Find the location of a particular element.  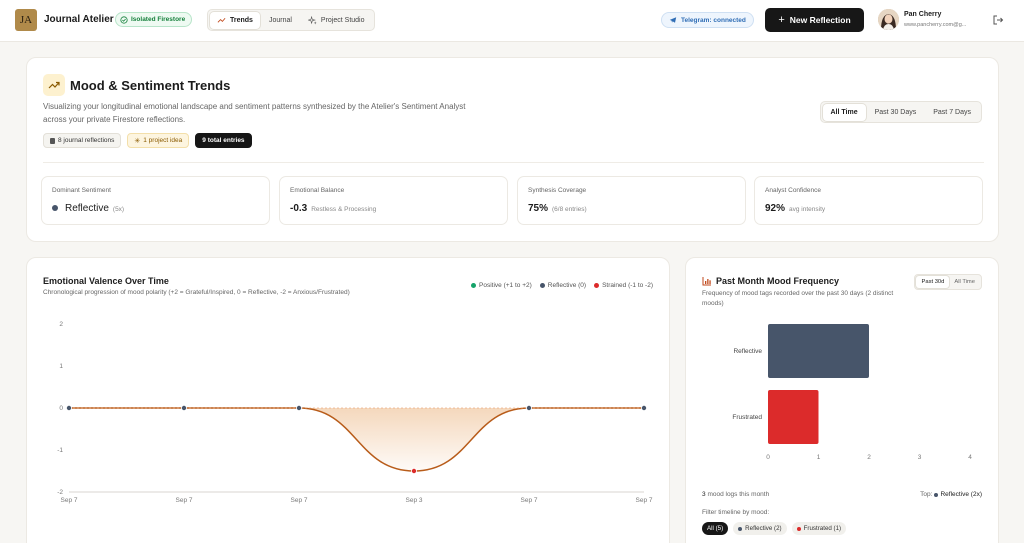

y-tick-label: -1 is located at coordinates (60, 450).